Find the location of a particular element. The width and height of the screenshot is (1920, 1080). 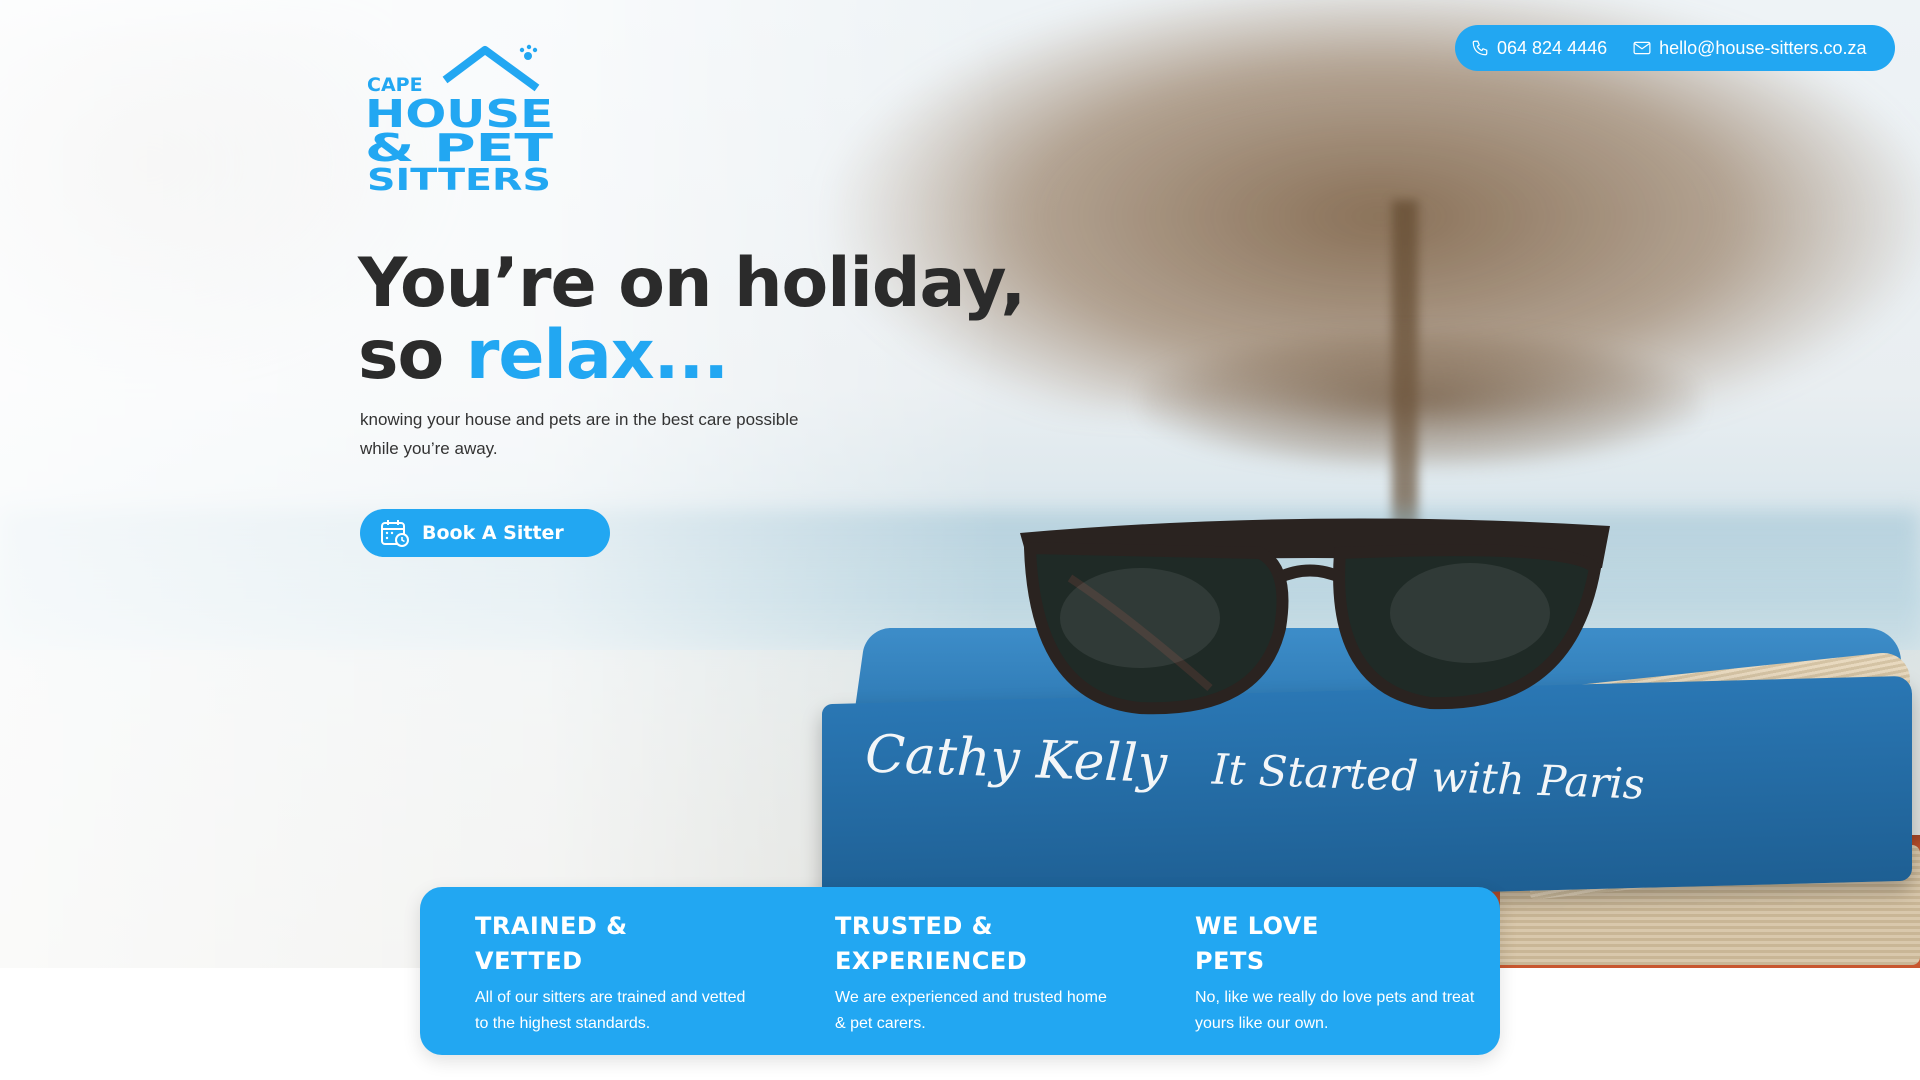

feature-title-line: VETTED is located at coordinates (529, 961).